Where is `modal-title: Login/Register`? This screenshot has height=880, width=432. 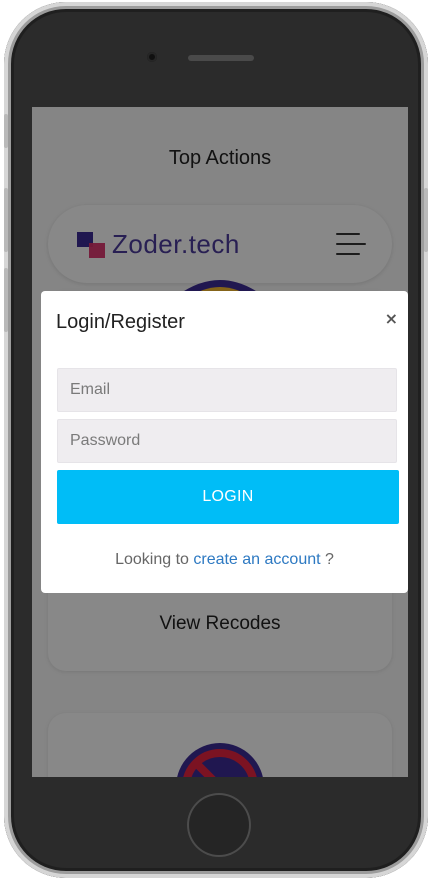 modal-title: Login/Register is located at coordinates (120, 322).